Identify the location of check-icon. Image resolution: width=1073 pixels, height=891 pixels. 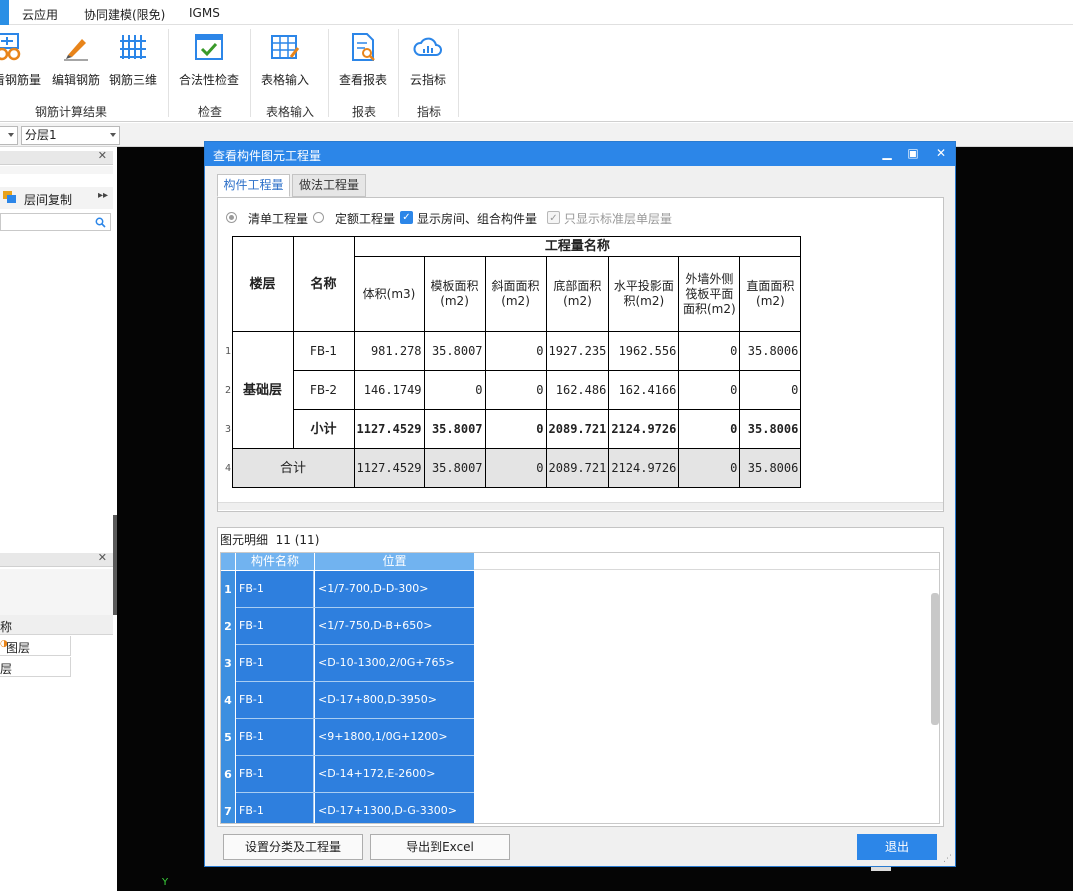
(209, 47).